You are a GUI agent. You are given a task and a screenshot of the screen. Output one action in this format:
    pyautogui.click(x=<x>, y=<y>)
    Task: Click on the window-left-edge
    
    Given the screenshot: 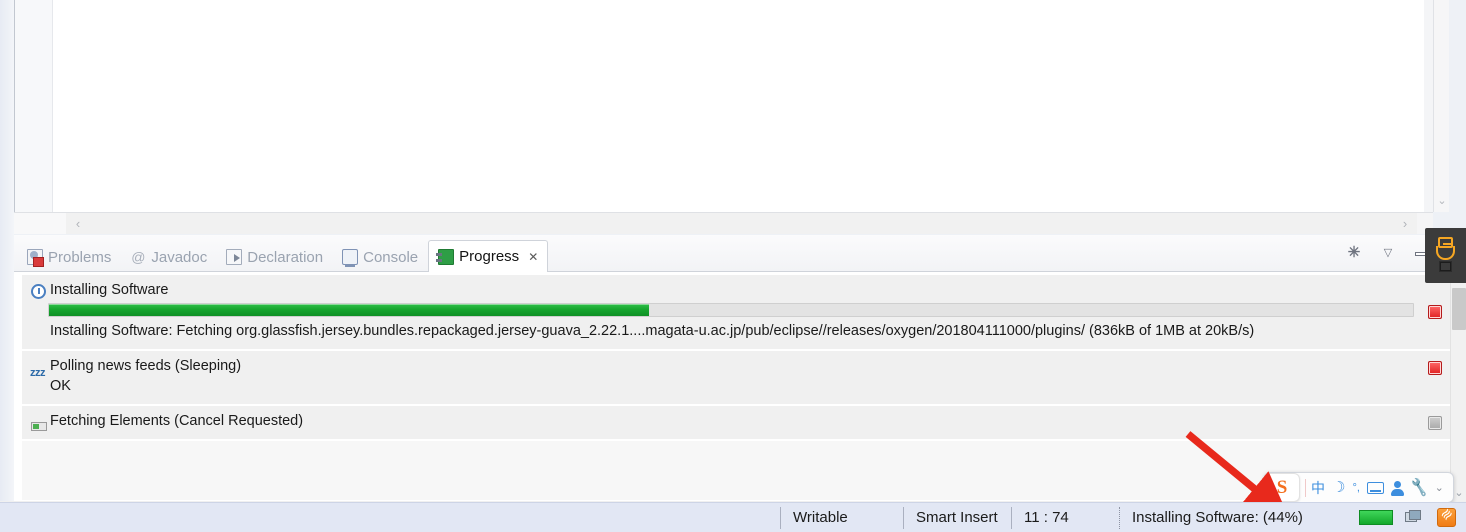 What is the action you would take?
    pyautogui.click(x=7, y=250)
    